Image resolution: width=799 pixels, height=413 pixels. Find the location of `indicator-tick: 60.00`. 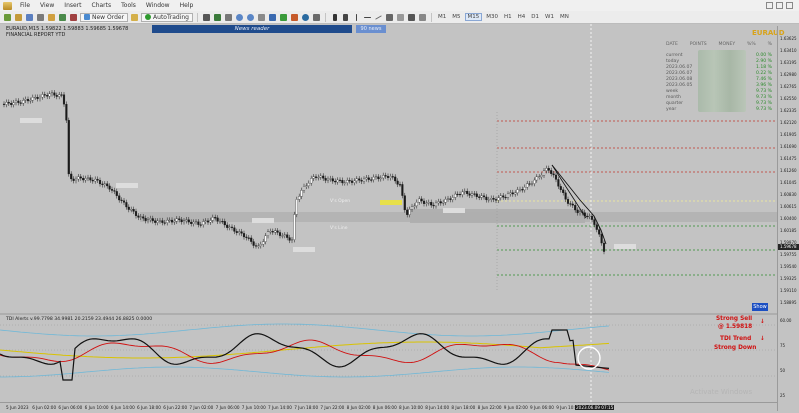

indicator-tick: 60.00 is located at coordinates (786, 320).